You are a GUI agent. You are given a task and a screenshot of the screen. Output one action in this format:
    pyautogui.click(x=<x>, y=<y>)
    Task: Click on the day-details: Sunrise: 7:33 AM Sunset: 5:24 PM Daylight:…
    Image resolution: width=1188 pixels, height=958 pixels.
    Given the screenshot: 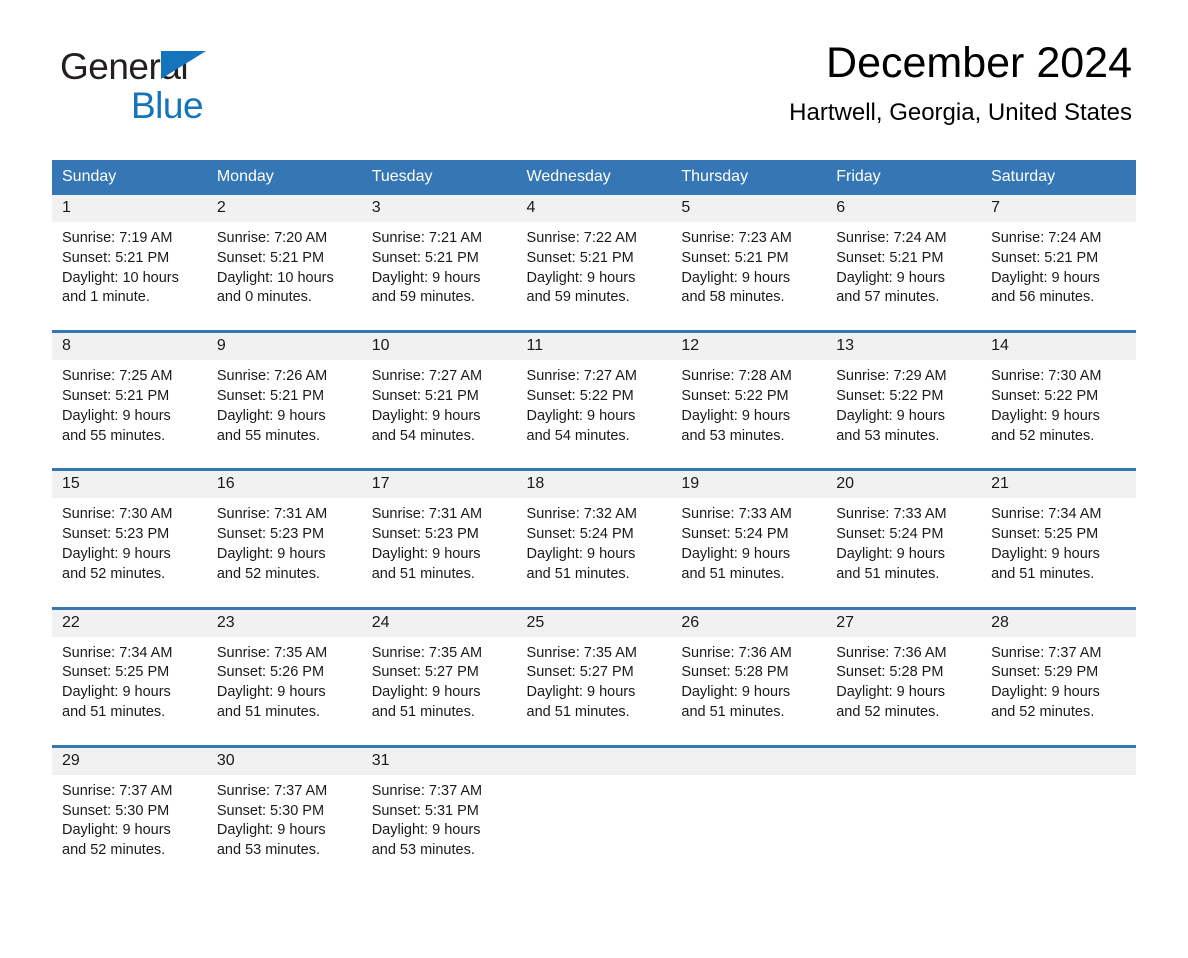 What is the action you would take?
    pyautogui.click(x=748, y=541)
    